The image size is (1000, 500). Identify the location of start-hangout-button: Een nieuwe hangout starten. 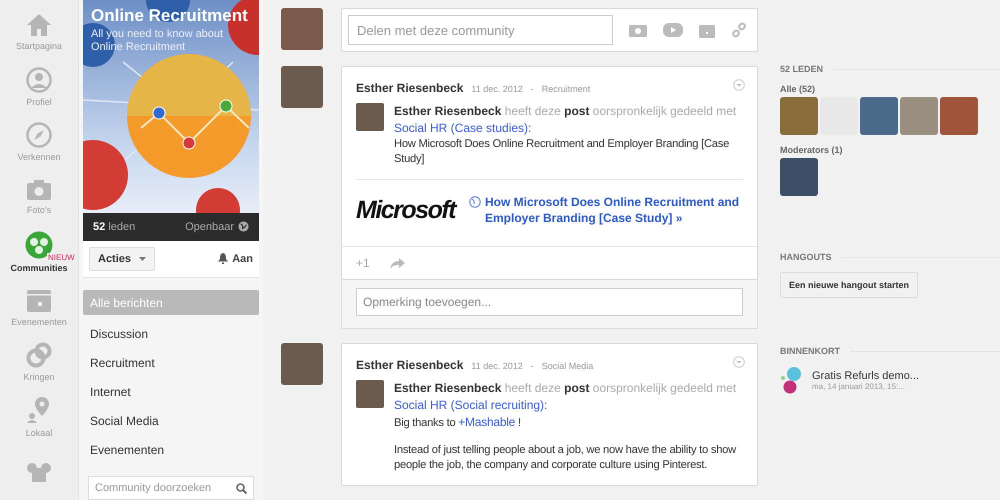
(849, 285).